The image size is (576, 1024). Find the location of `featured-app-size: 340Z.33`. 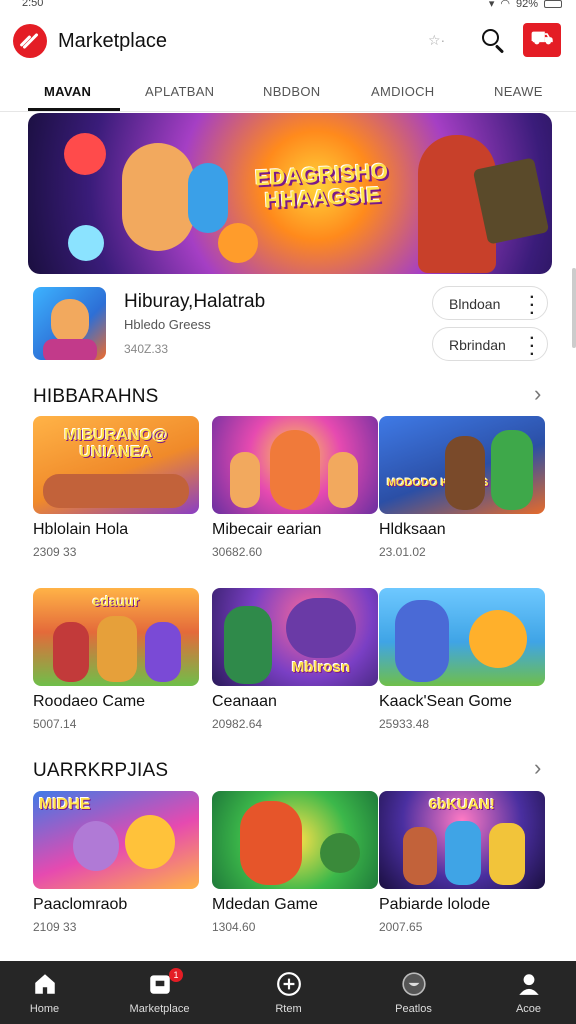

featured-app-size: 340Z.33 is located at coordinates (146, 349).